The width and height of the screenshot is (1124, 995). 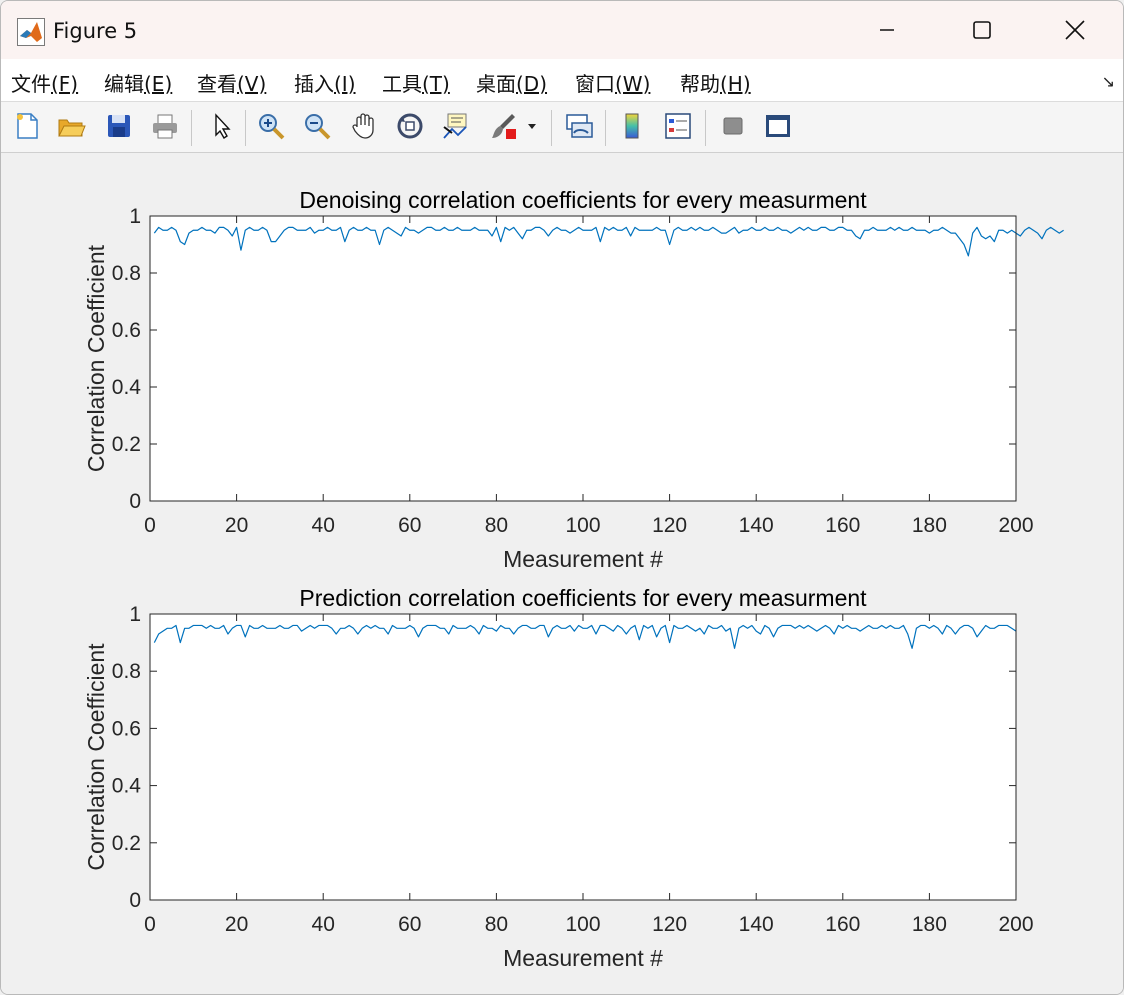 I want to click on select-button, so click(x=221, y=126).